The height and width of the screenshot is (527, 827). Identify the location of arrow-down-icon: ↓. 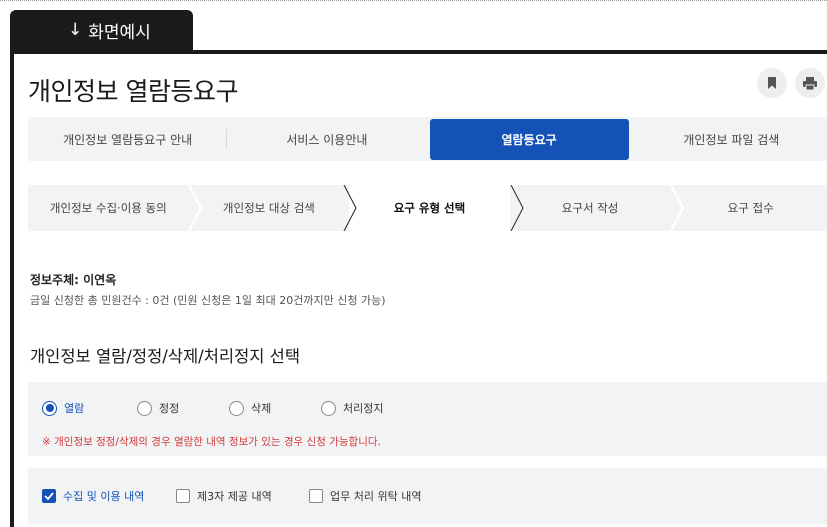
(75, 30).